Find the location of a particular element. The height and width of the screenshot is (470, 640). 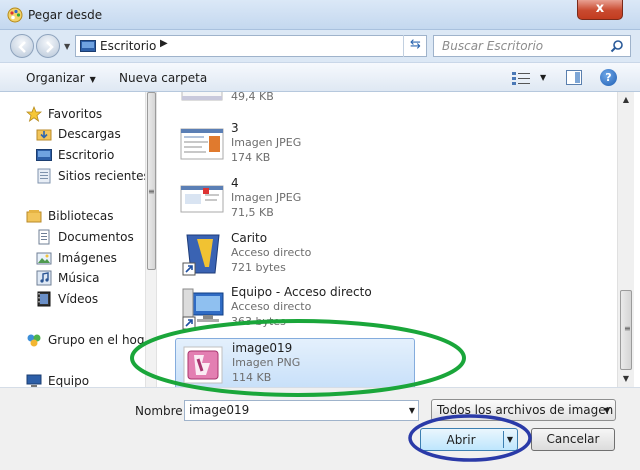

pictures-icon is located at coordinates (44, 258).